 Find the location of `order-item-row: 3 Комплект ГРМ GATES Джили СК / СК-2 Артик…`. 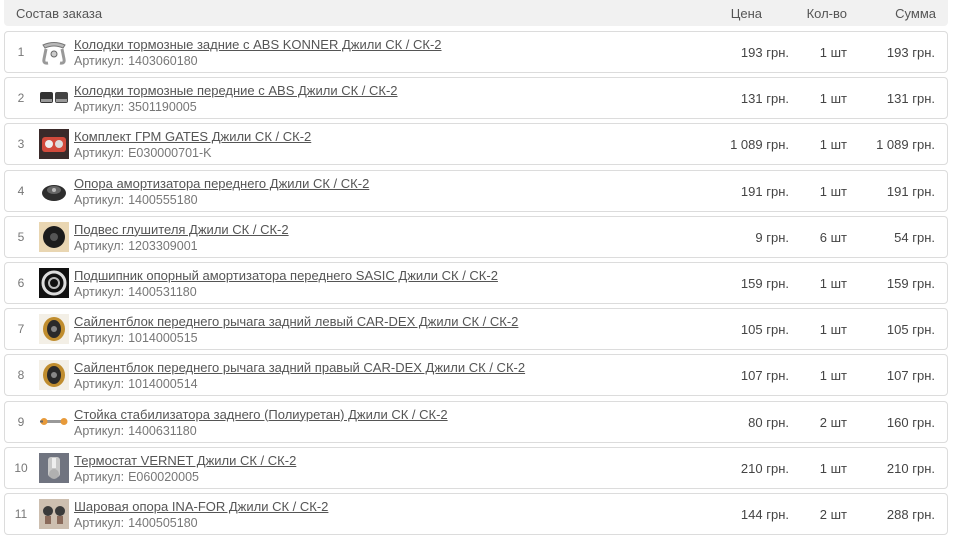

order-item-row: 3 Комплект ГРМ GATES Джили СК / СК-2 Артик… is located at coordinates (476, 144).